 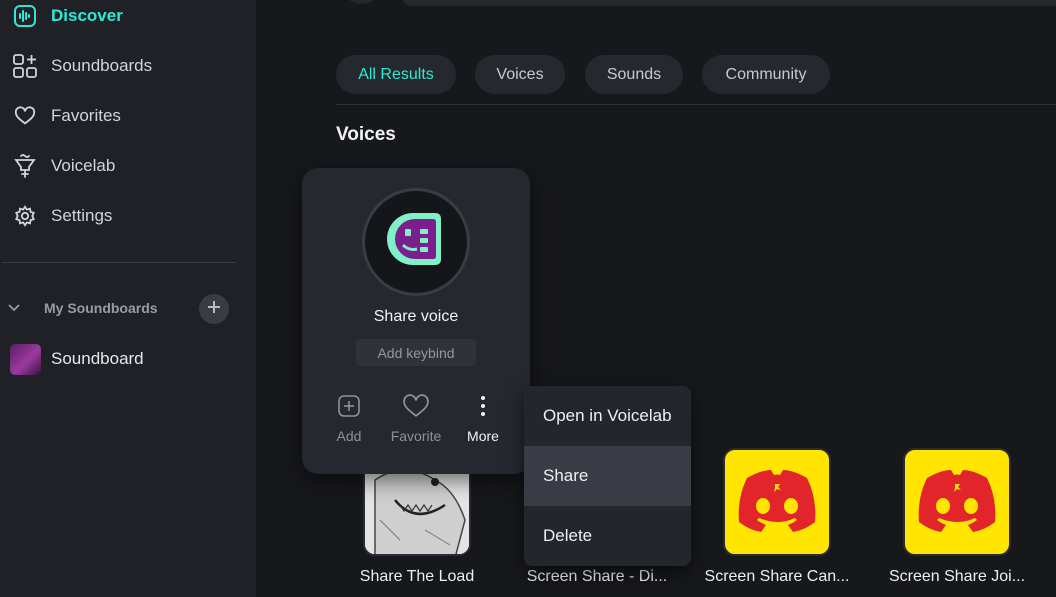 What do you see at coordinates (416, 352) in the screenshot?
I see `add-keybind-button: Add keybind` at bounding box center [416, 352].